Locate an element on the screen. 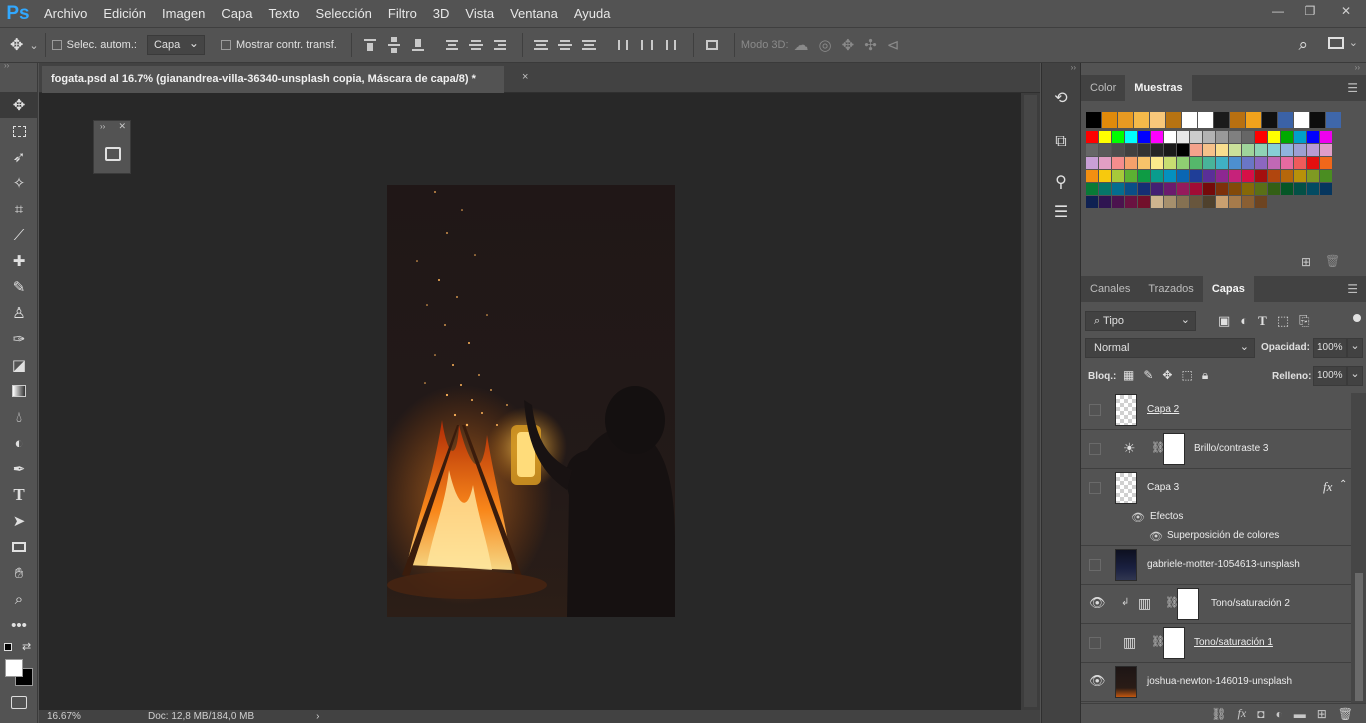 The width and height of the screenshot is (1366, 723). fx-collapse-icon: ⌃ is located at coordinates (1343, 484).